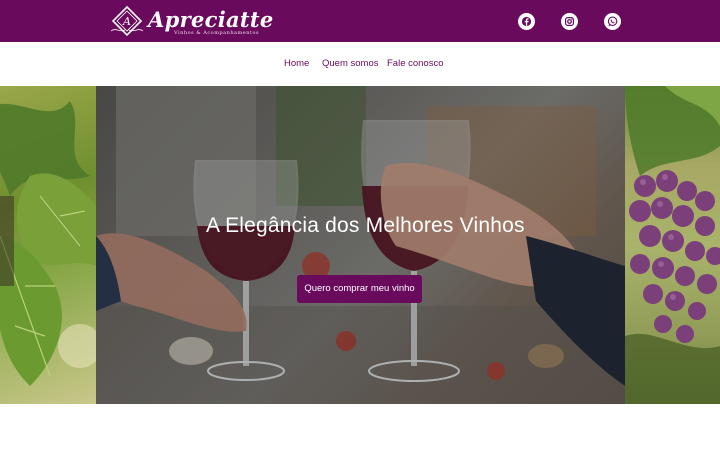 The width and height of the screenshot is (720, 450). I want to click on buy-wine-button: Quero comprar meu vinho, so click(359, 289).